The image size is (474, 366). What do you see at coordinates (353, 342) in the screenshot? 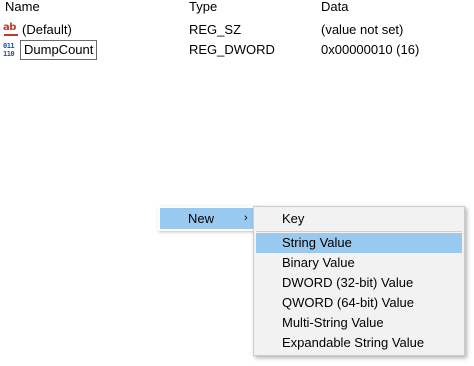
I see `submenu-item-label: Expandable String Value` at bounding box center [353, 342].